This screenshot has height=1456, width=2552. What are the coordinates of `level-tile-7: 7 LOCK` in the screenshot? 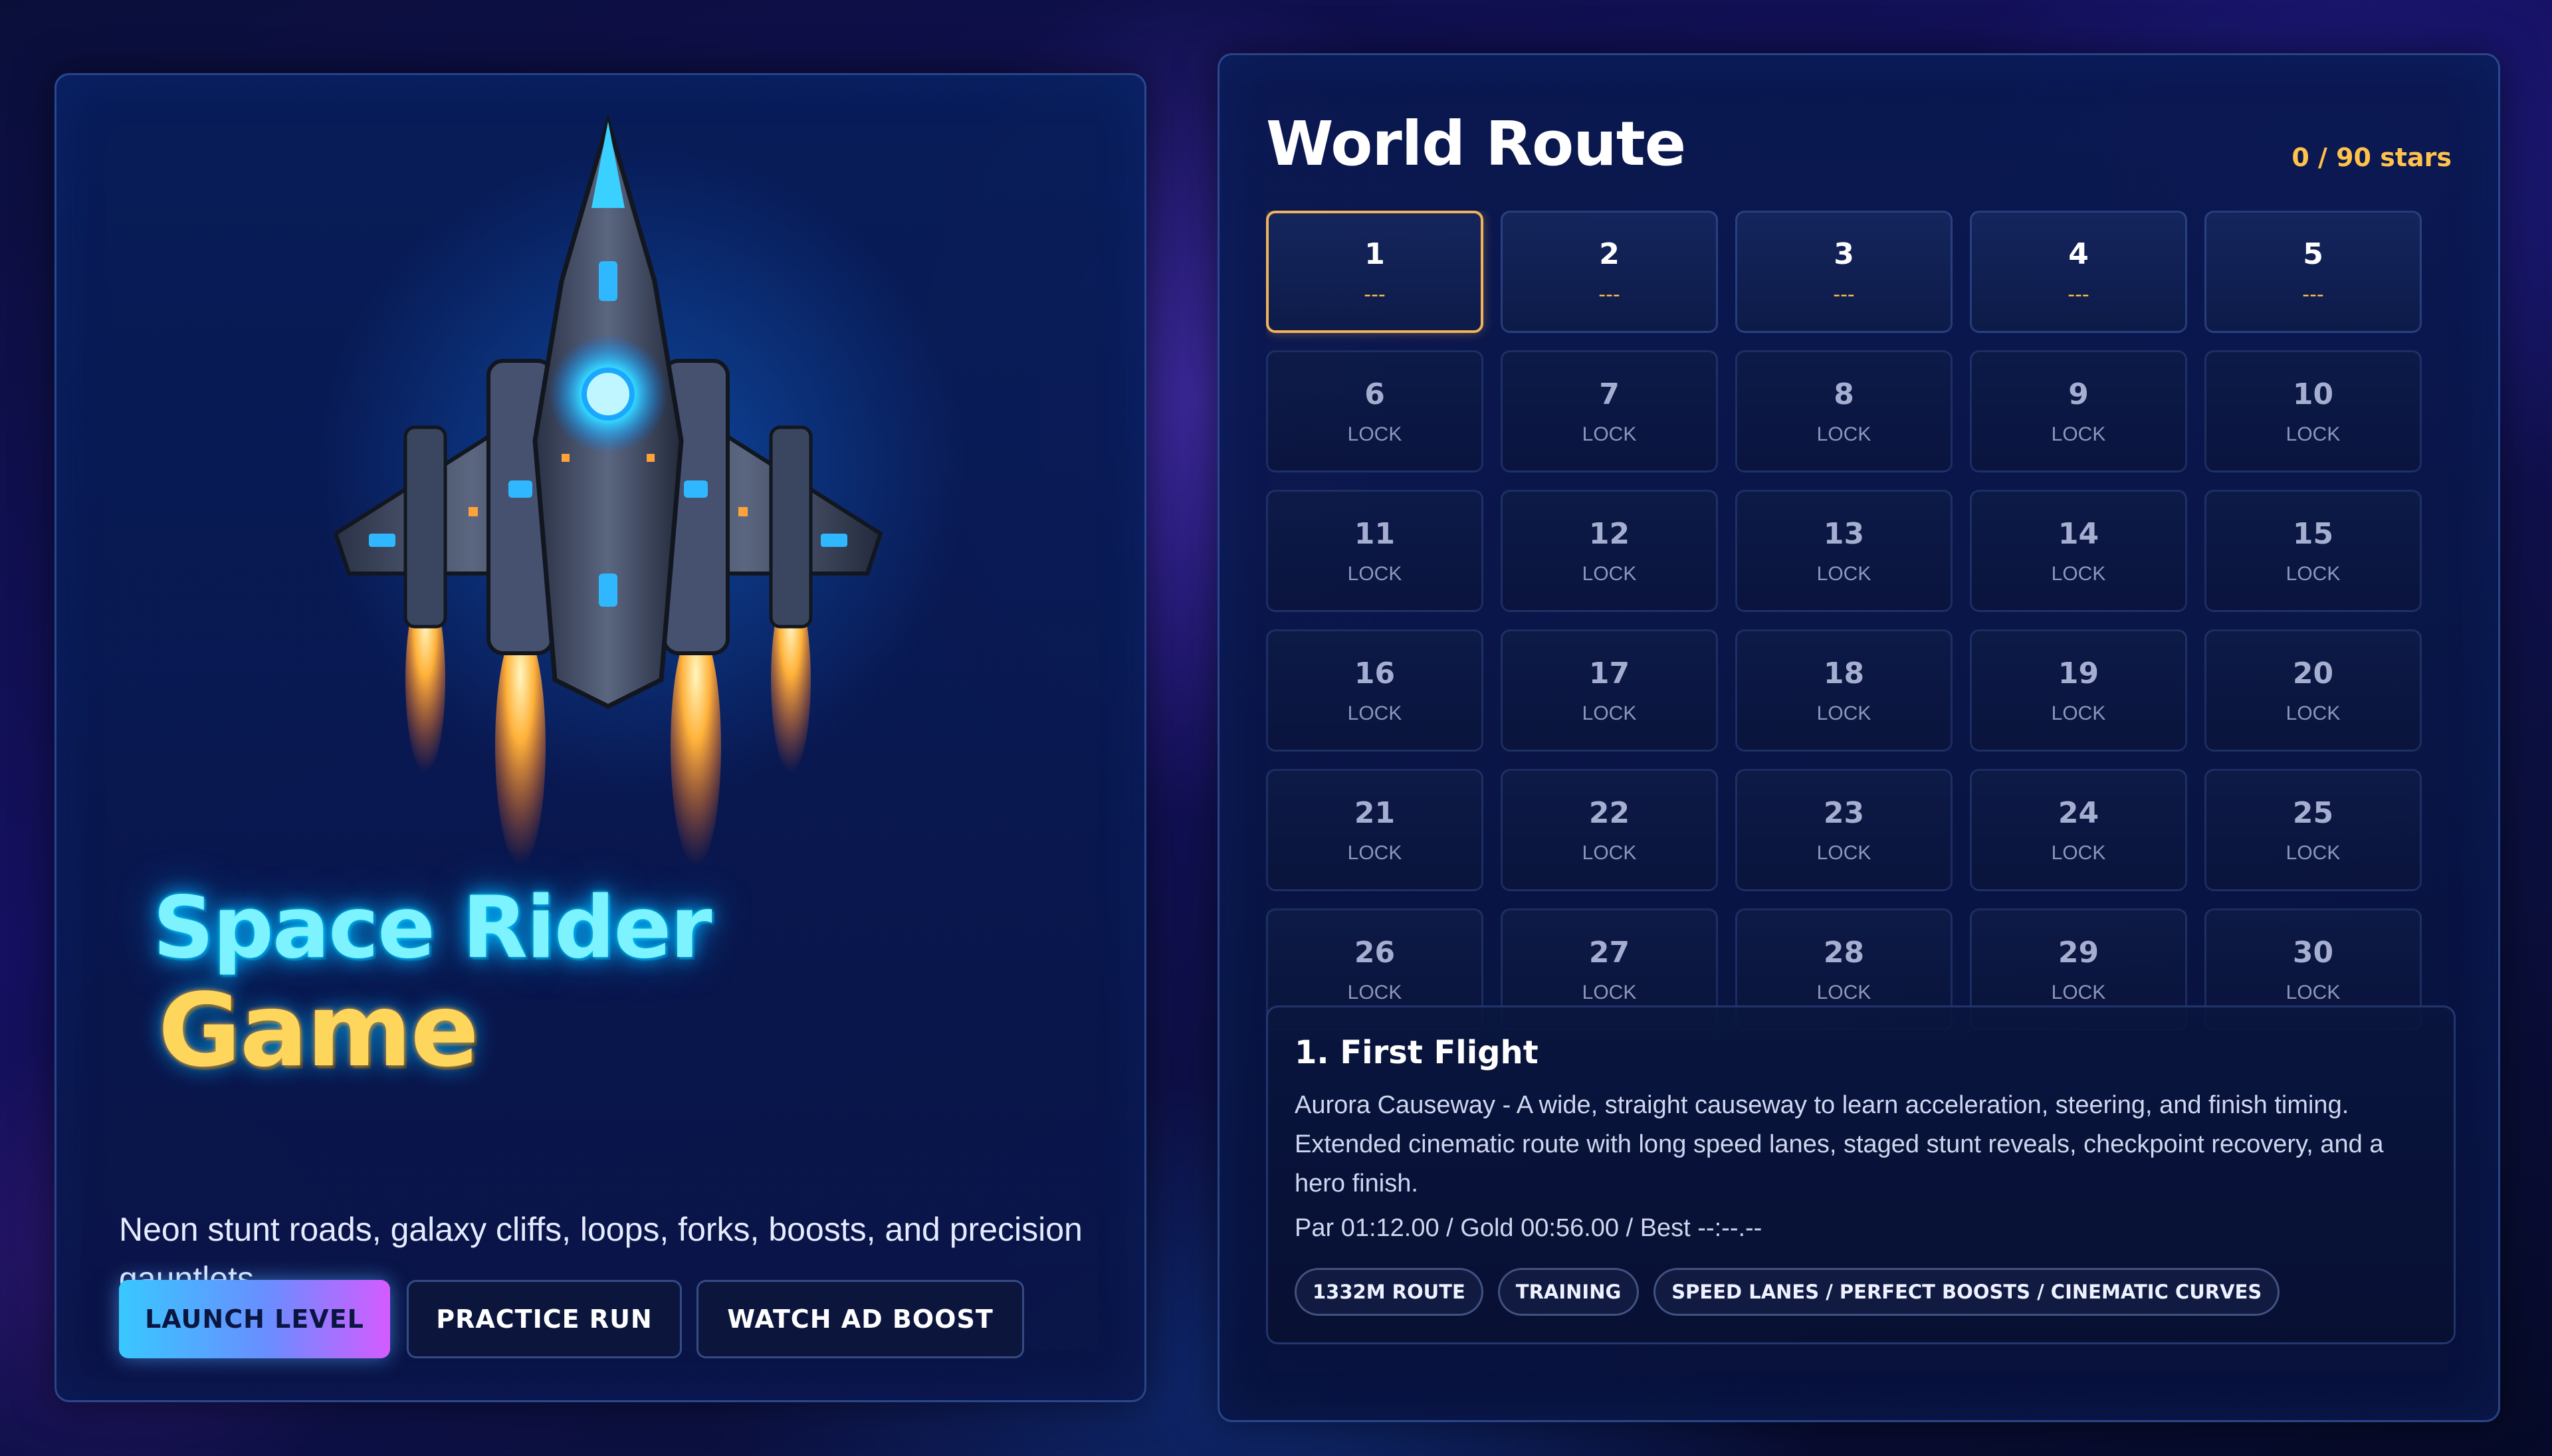 It's located at (1609, 411).